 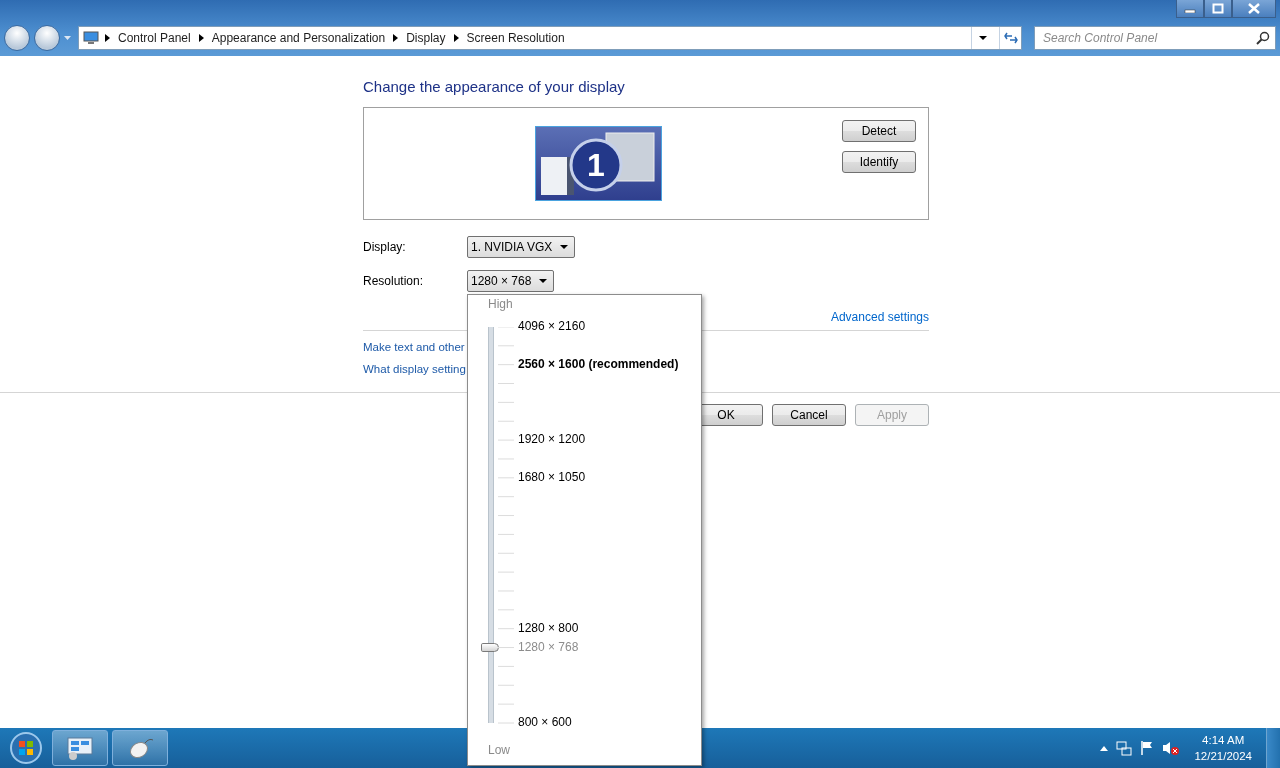 I want to click on slider-thumb, so click(x=490, y=647).